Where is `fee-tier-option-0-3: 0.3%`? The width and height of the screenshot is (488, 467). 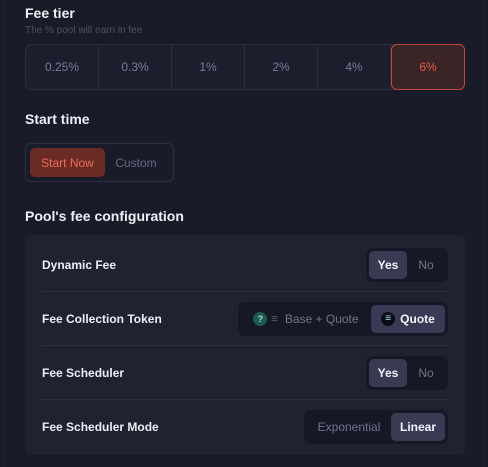
fee-tier-option-0-3: 0.3% is located at coordinates (135, 67).